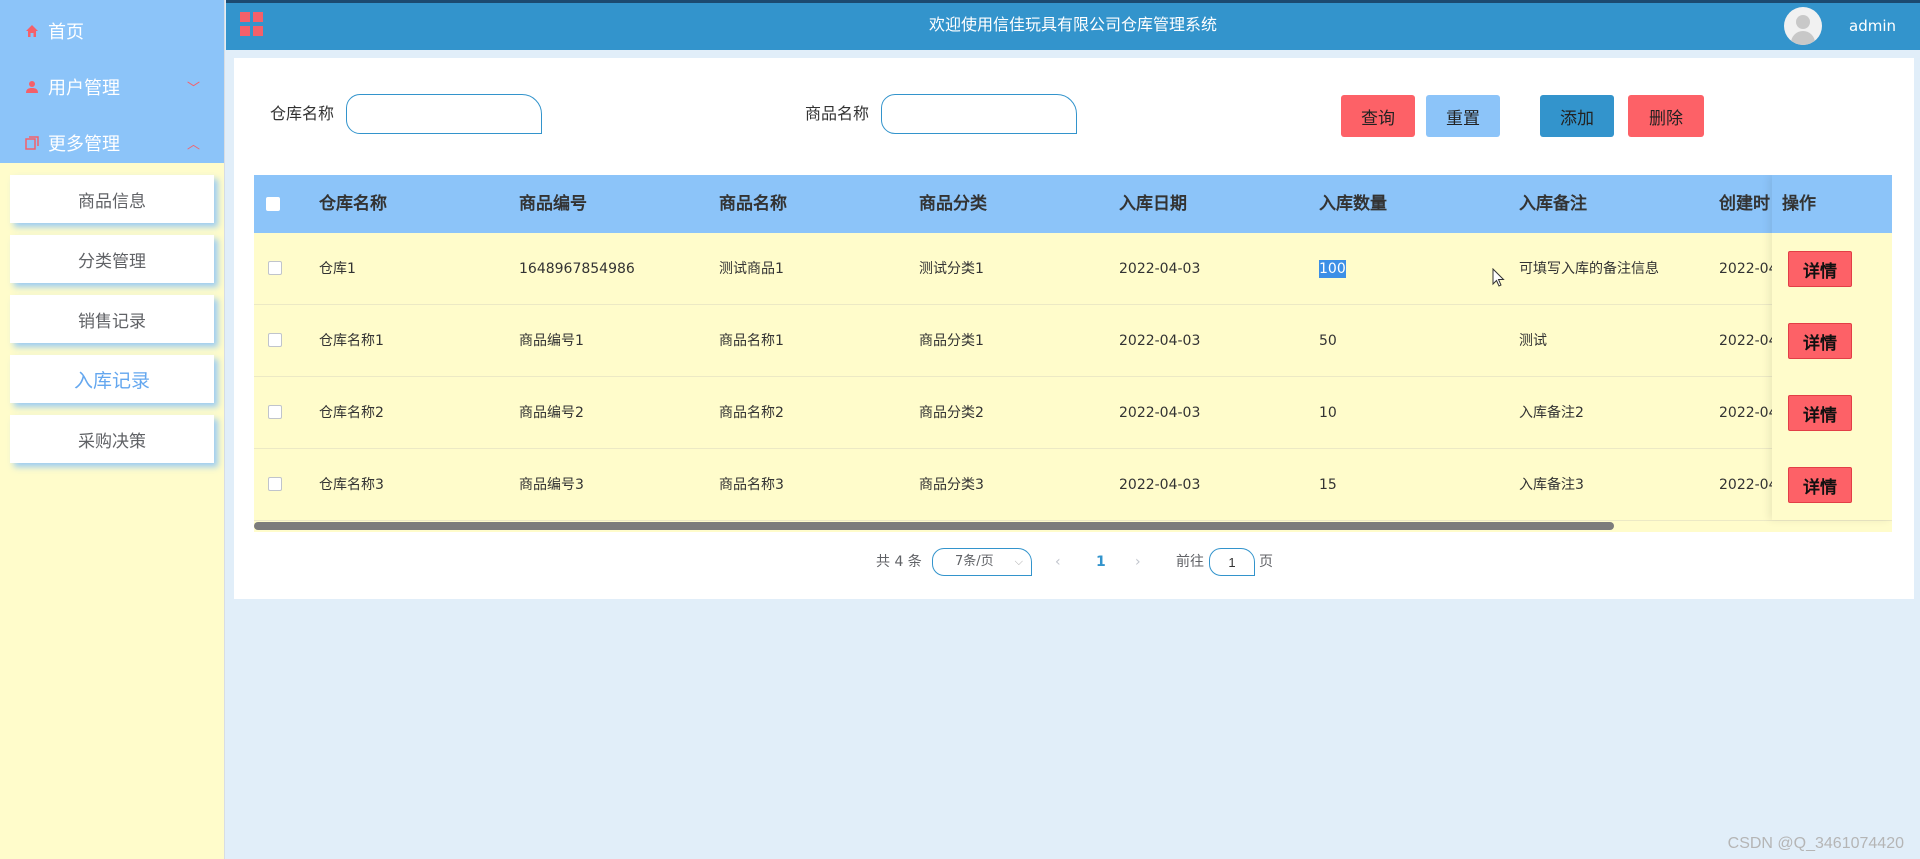 Image resolution: width=1920 pixels, height=859 pixels. Describe the element at coordinates (66, 32) in the screenshot. I see `sidebar-item-label: 首页` at that location.